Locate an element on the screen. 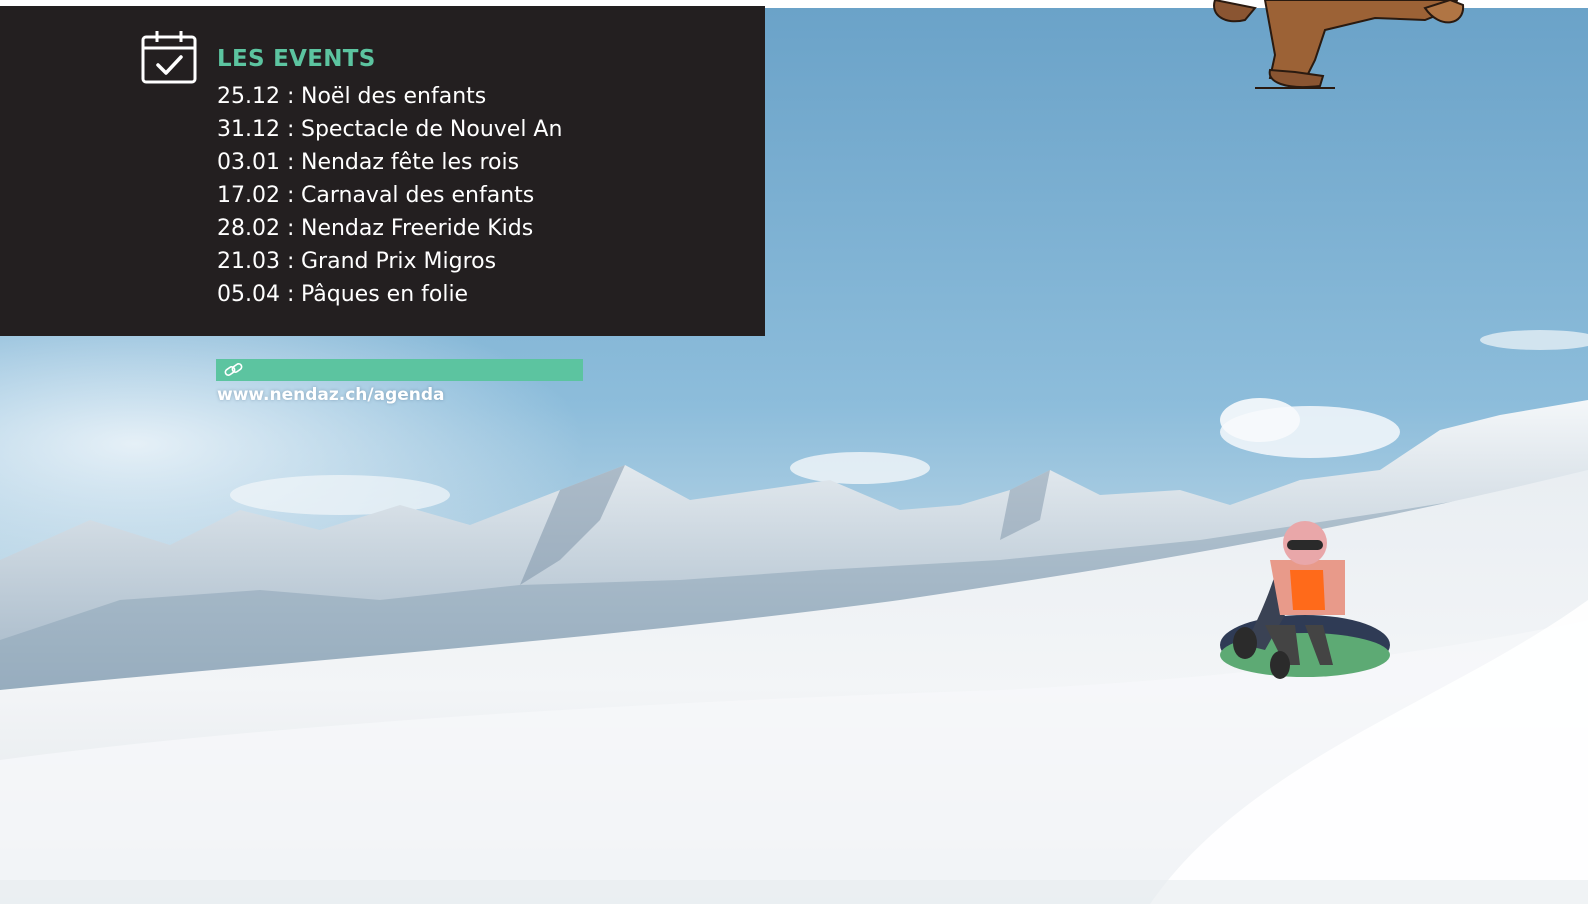 Image resolution: width=1588 pixels, height=904 pixels. mascot-illustration is located at coordinates (1339, 44).